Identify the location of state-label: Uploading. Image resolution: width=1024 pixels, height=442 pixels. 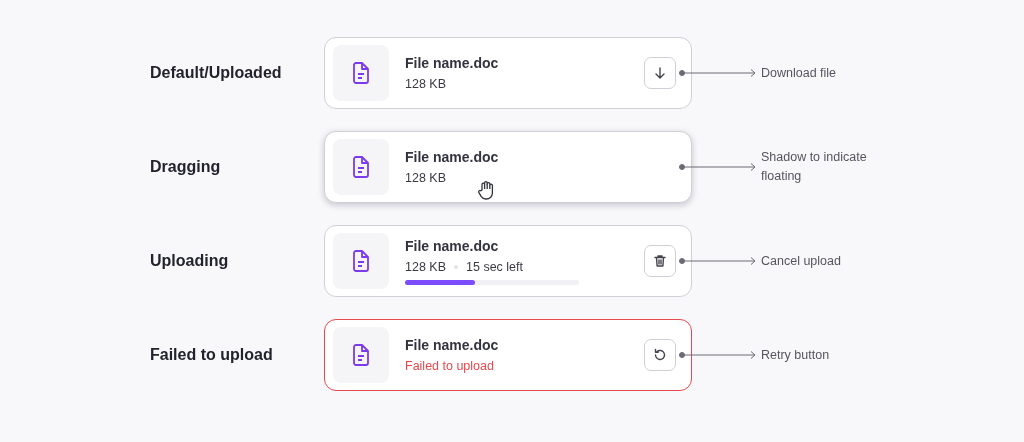
(190, 261).